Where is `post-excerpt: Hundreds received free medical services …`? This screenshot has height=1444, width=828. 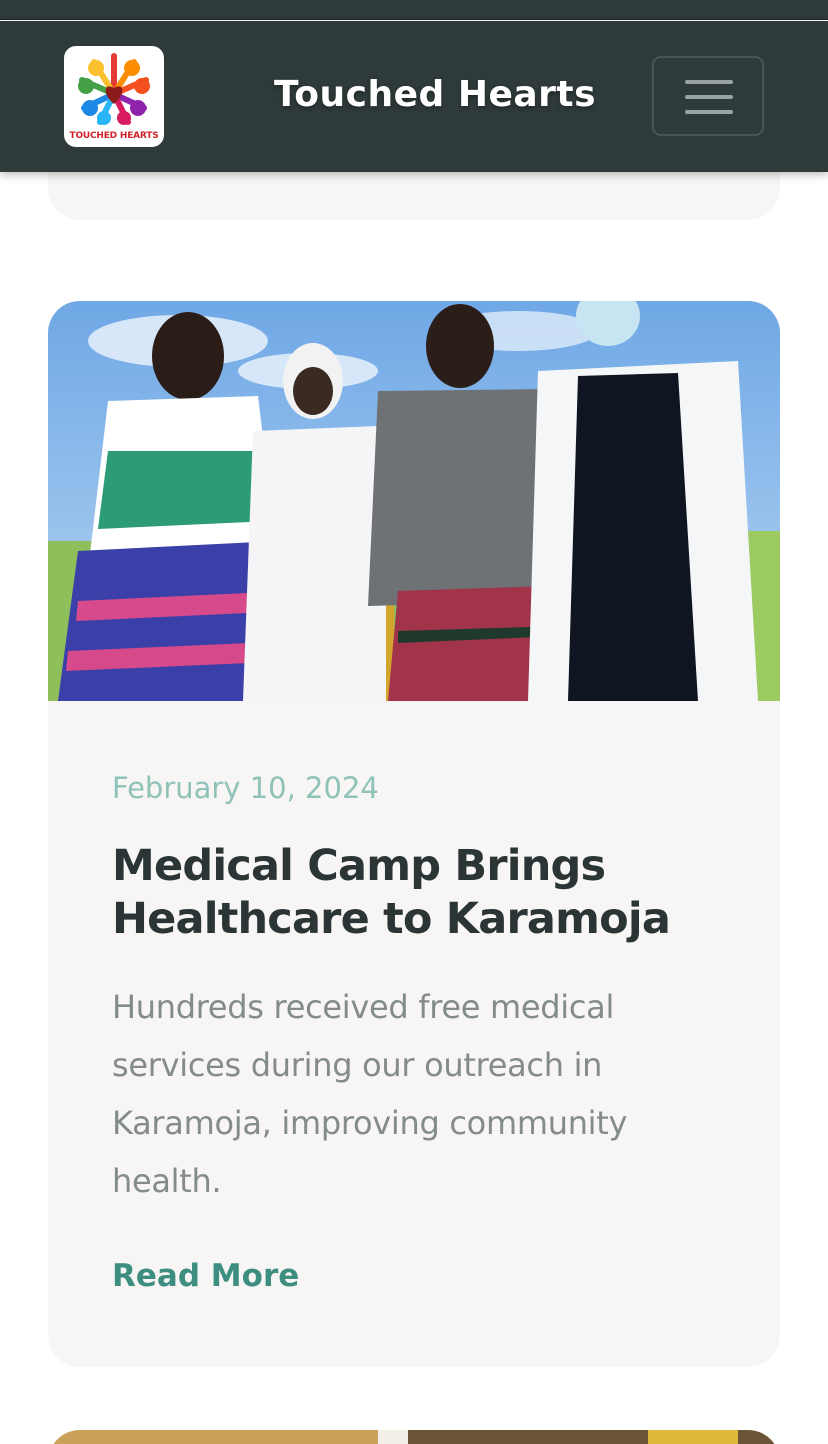 post-excerpt: Hundreds received free medical services … is located at coordinates (370, 1094).